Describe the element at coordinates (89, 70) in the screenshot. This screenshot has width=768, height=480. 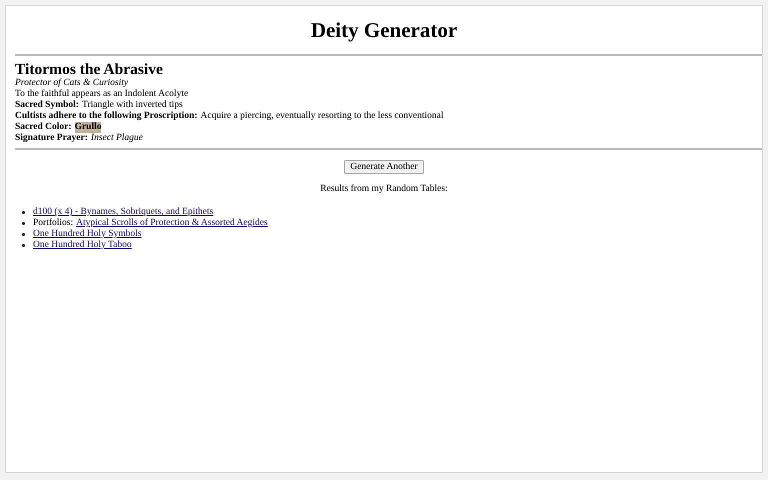
I see `deity-name: Titormos the Abrasive` at that location.